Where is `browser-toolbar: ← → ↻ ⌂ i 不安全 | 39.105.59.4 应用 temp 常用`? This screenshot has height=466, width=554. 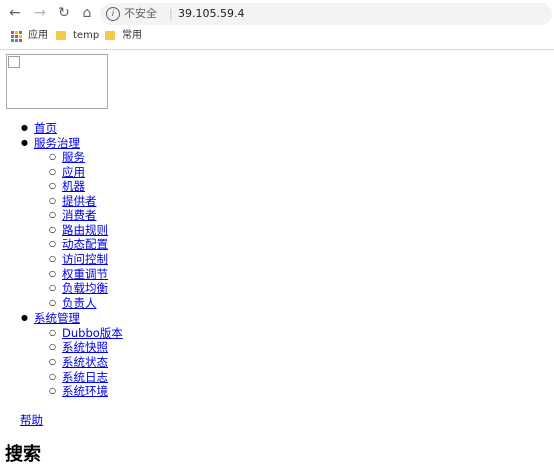 browser-toolbar: ← → ↻ ⌂ i 不安全 | 39.105.59.4 应用 temp 常用 is located at coordinates (277, 25).